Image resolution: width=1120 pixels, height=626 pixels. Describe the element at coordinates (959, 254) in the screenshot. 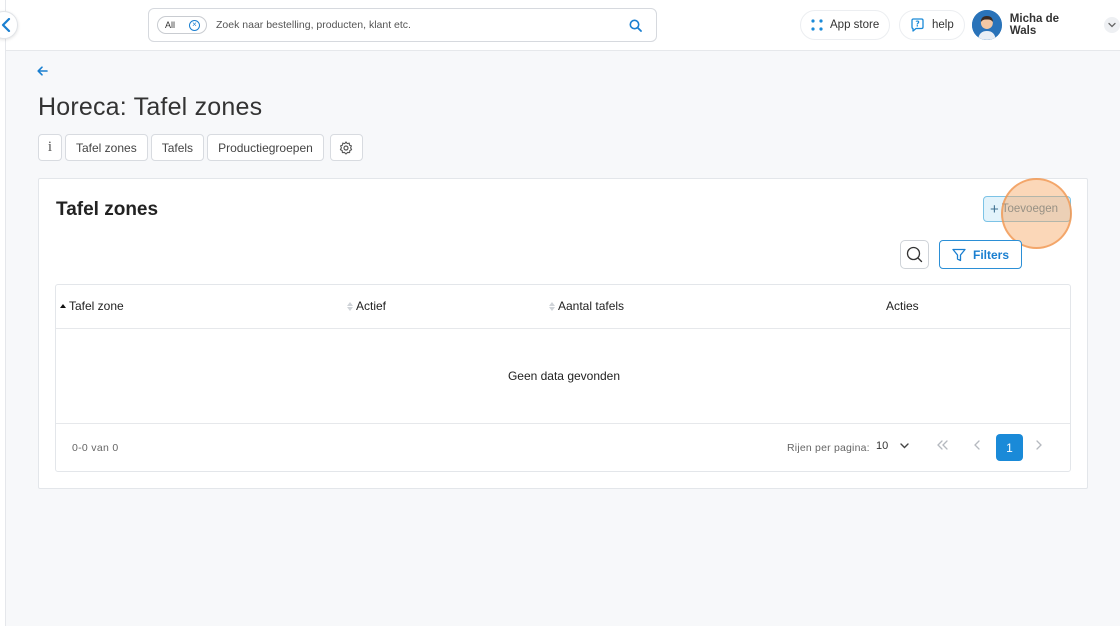

I see `filter-icon` at that location.